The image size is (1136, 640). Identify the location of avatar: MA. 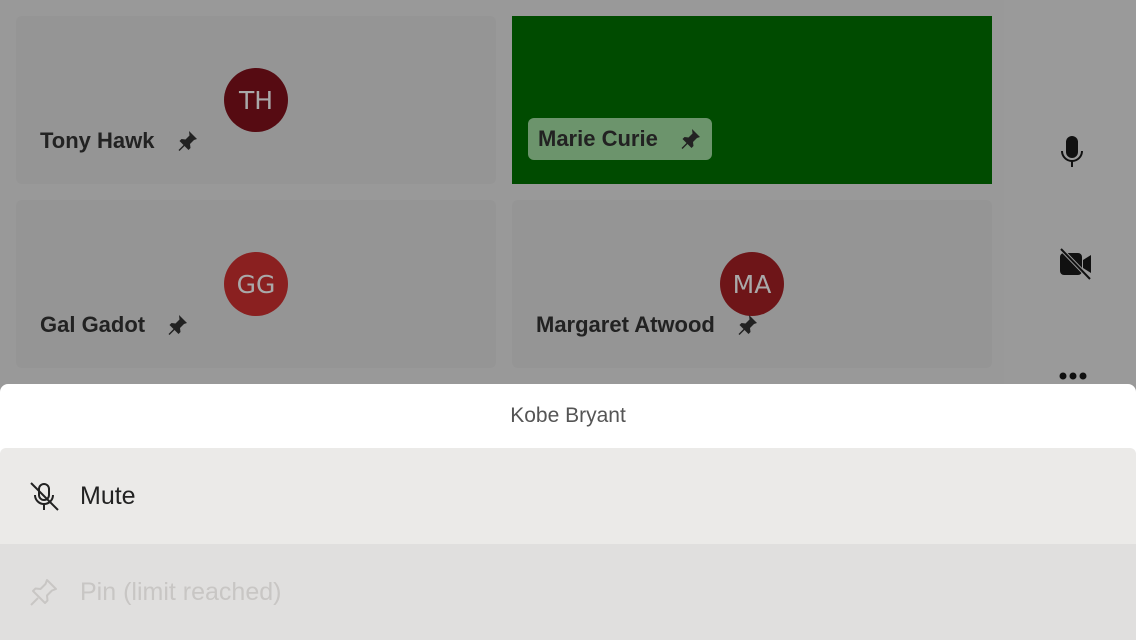
(752, 284).